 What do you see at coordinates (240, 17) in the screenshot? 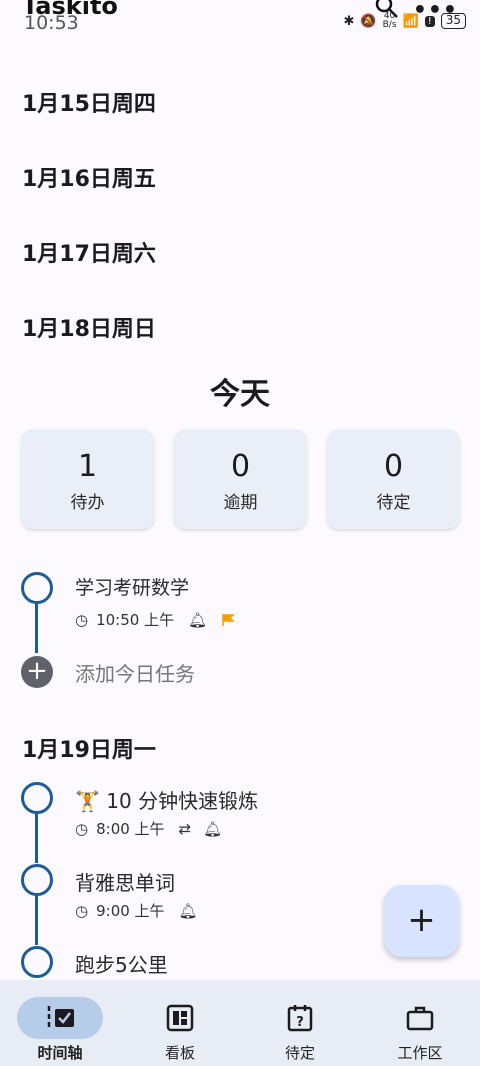
I see `status-bar: Taskito 10:53 ••• ✱ 🔕 40 B/s 📶 ! 35` at bounding box center [240, 17].